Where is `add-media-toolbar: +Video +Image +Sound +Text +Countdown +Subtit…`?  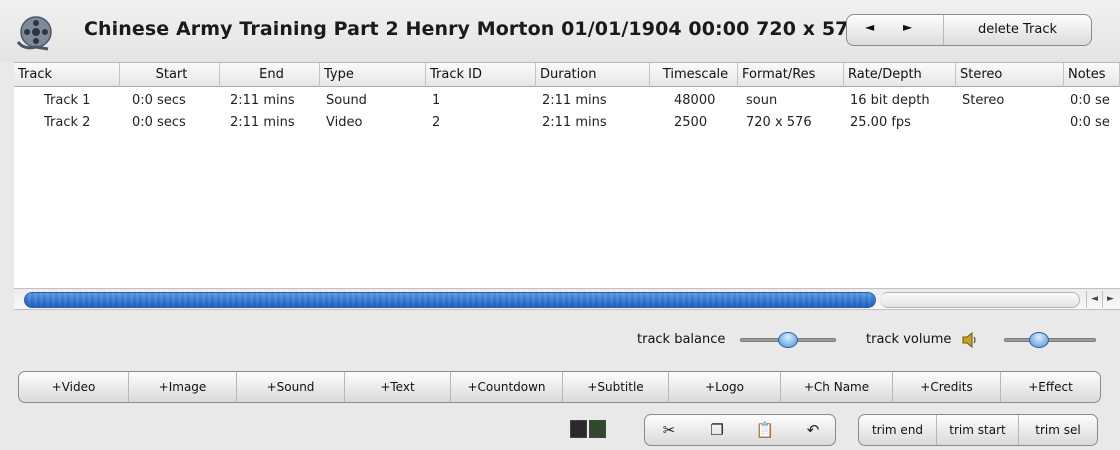 add-media-toolbar: +Video +Image +Sound +Text +Countdown +Subtit… is located at coordinates (559, 387).